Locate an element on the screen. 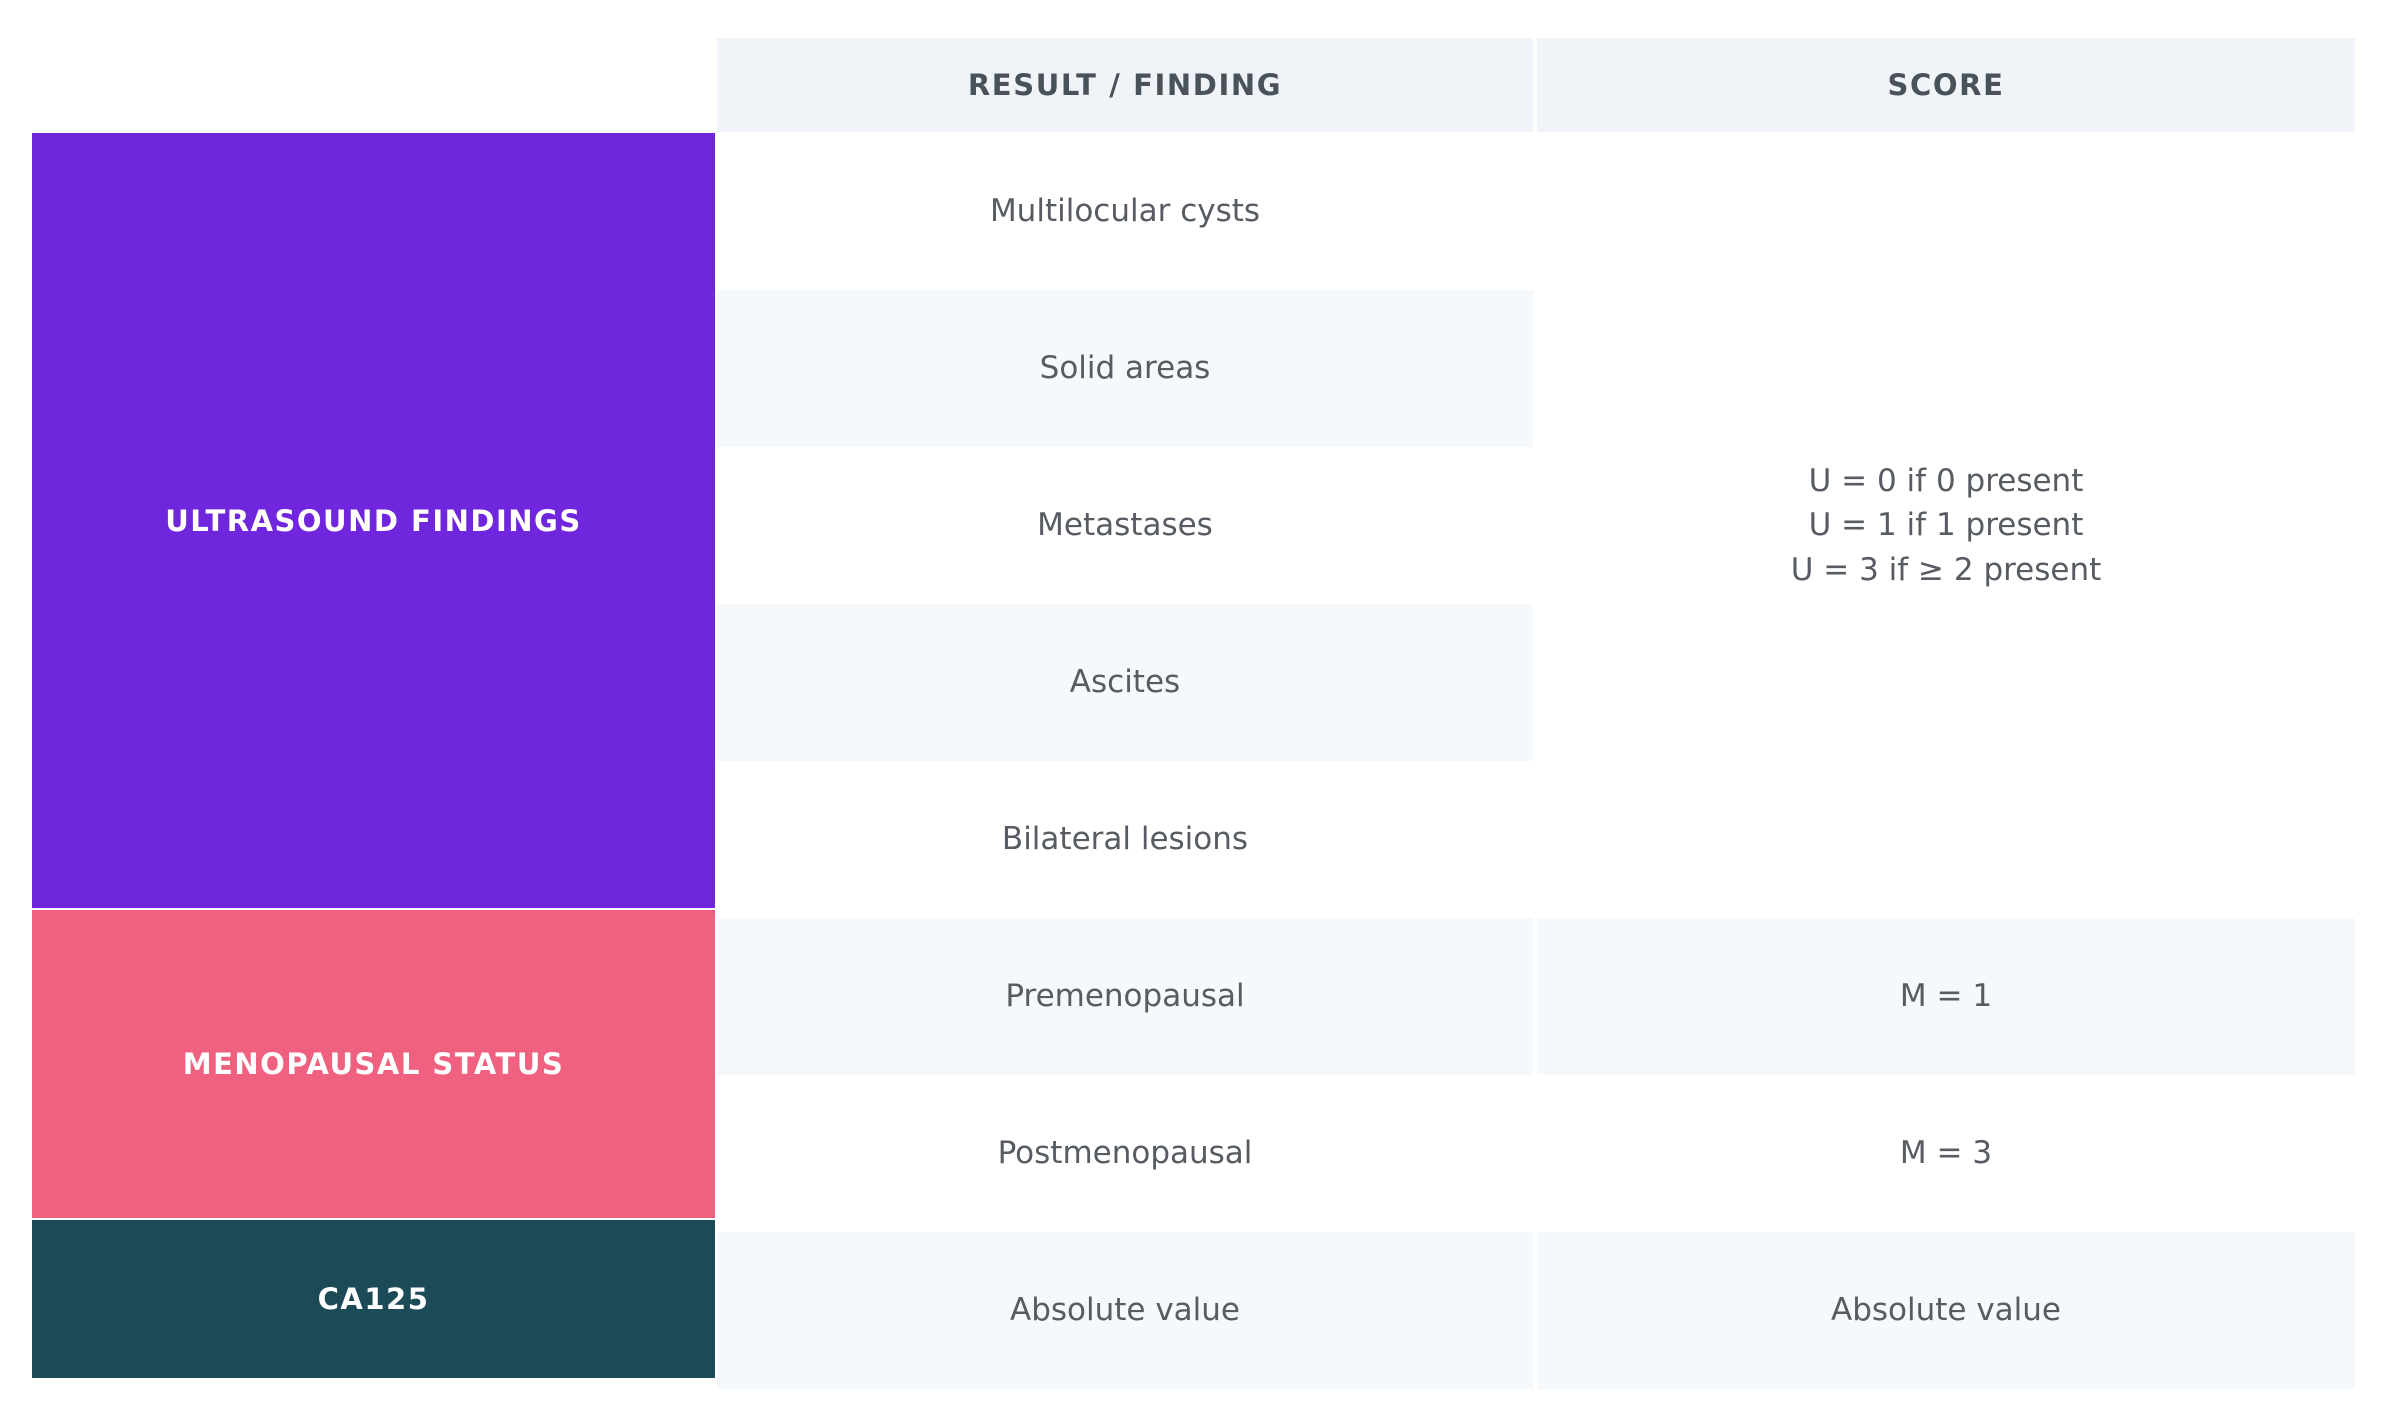 The width and height of the screenshot is (2400, 1413). column-header-score-label: SCORE is located at coordinates (1946, 85).